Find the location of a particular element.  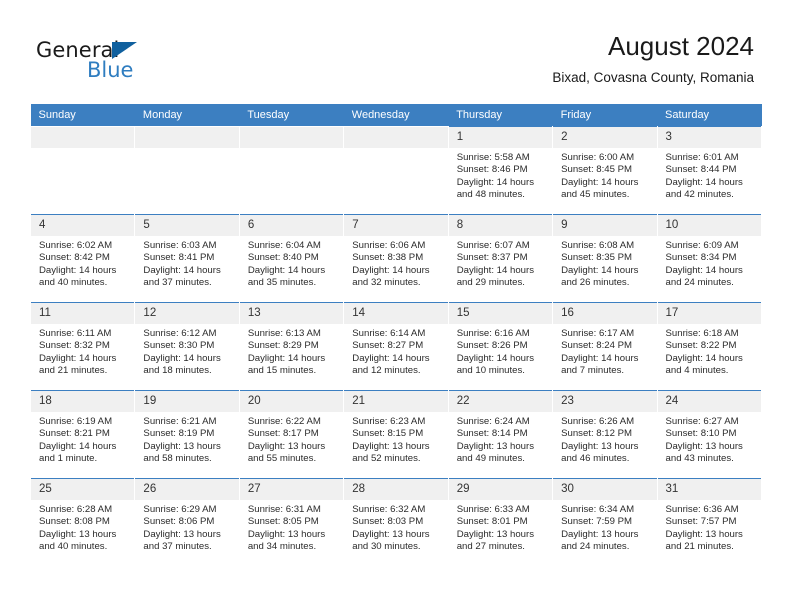

sunset-text: Sunset: 7:59 PM is located at coordinates (597, 522).